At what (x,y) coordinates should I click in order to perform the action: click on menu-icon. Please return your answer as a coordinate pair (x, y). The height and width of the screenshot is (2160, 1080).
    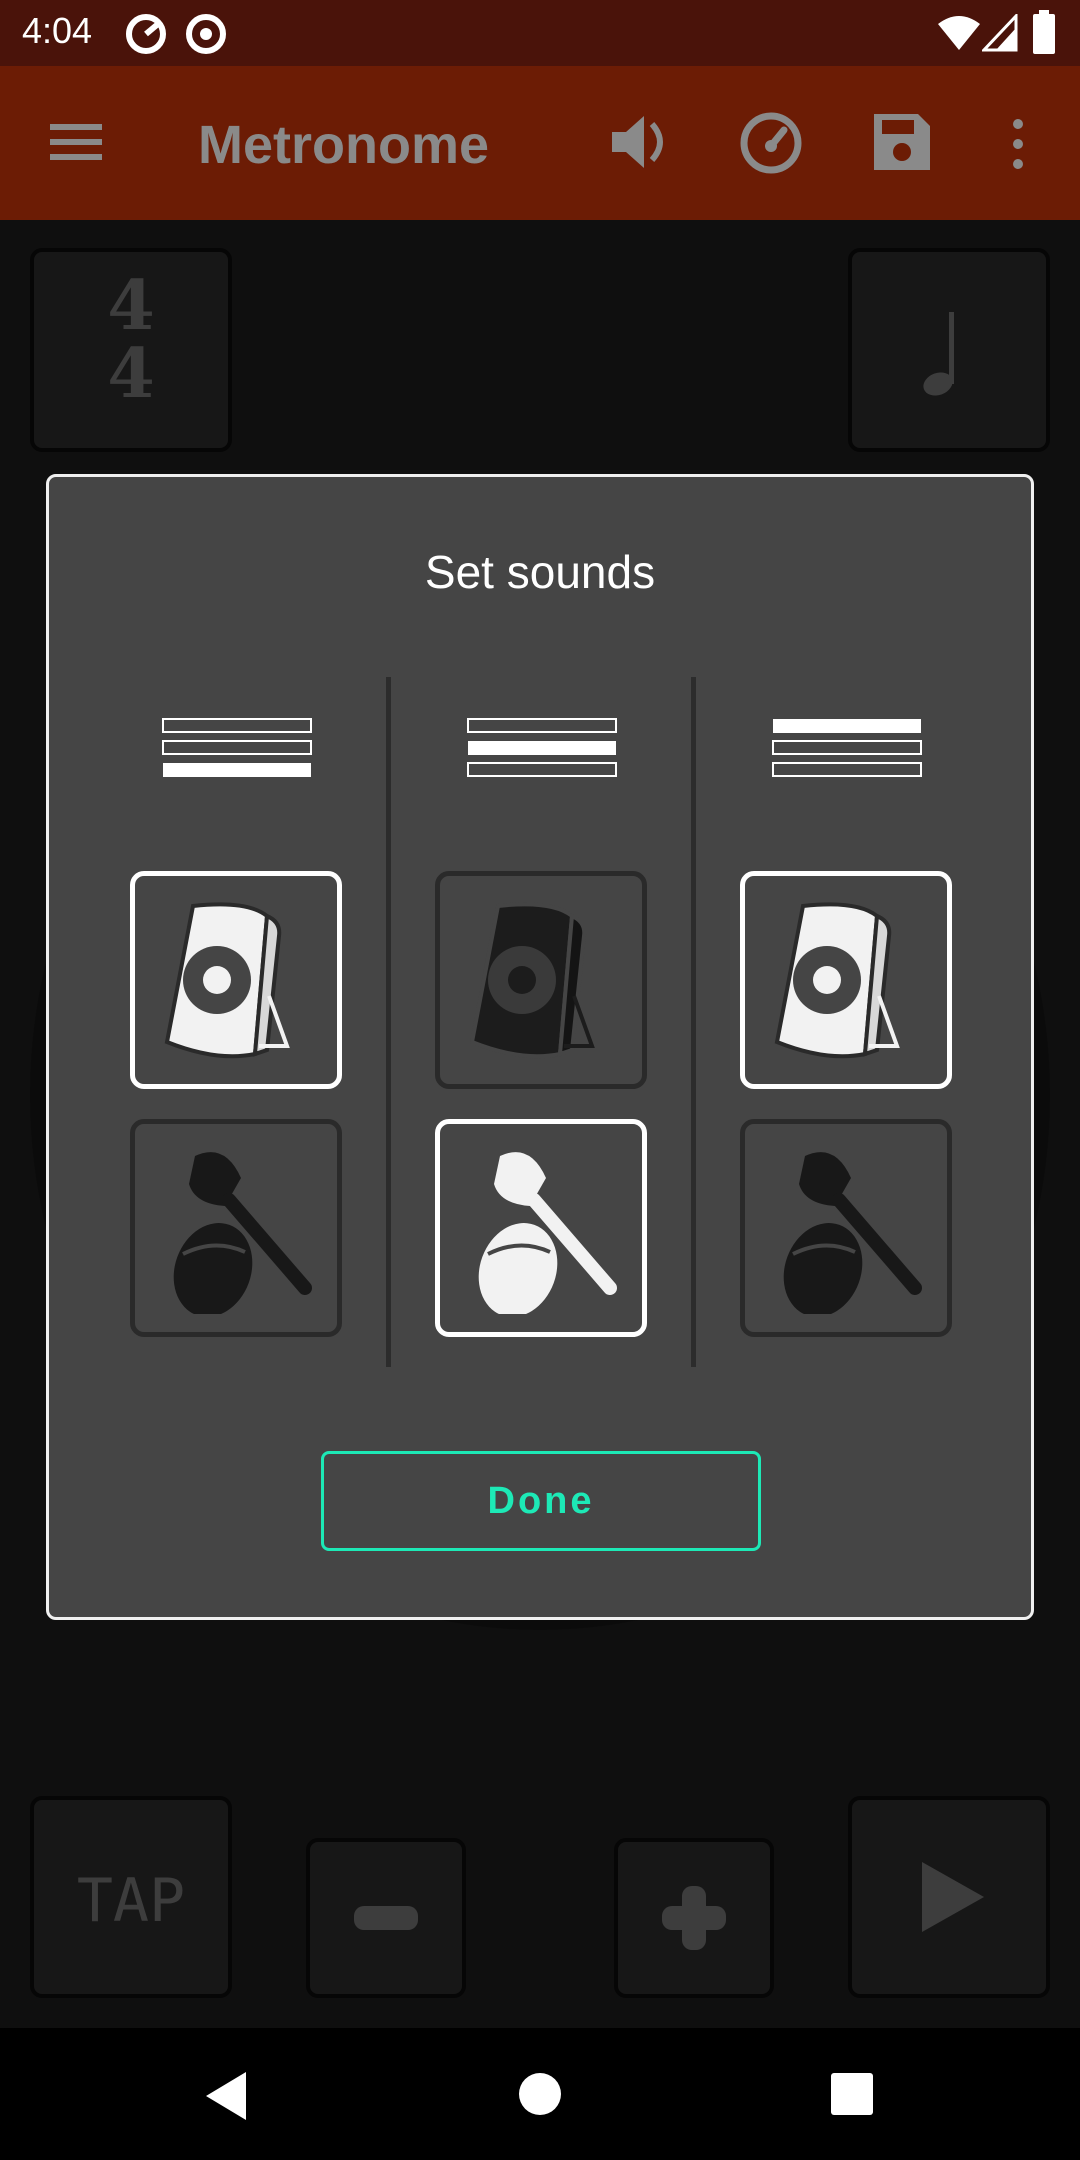
    Looking at the image, I should click on (76, 142).